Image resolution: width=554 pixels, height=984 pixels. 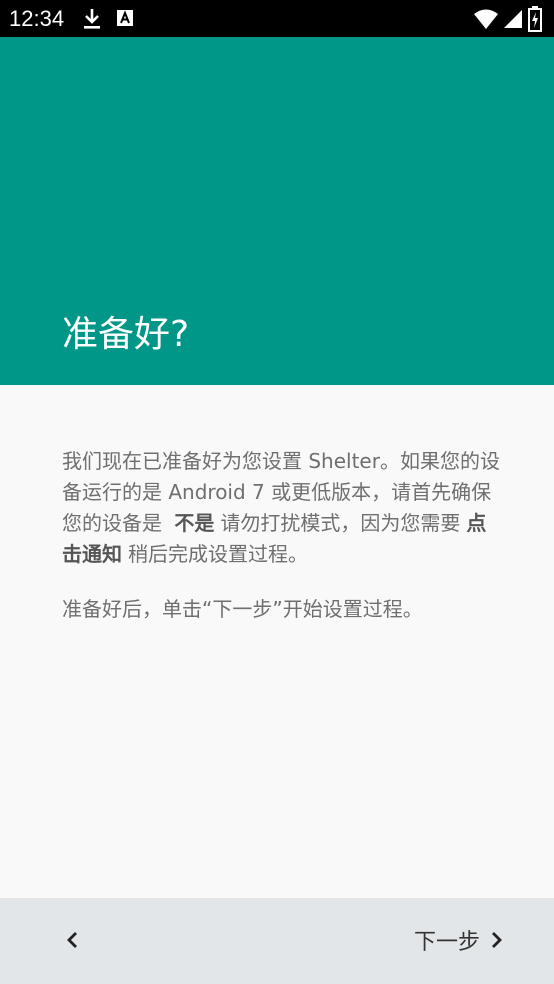 What do you see at coordinates (125, 19) in the screenshot?
I see `font-notification-icon` at bounding box center [125, 19].